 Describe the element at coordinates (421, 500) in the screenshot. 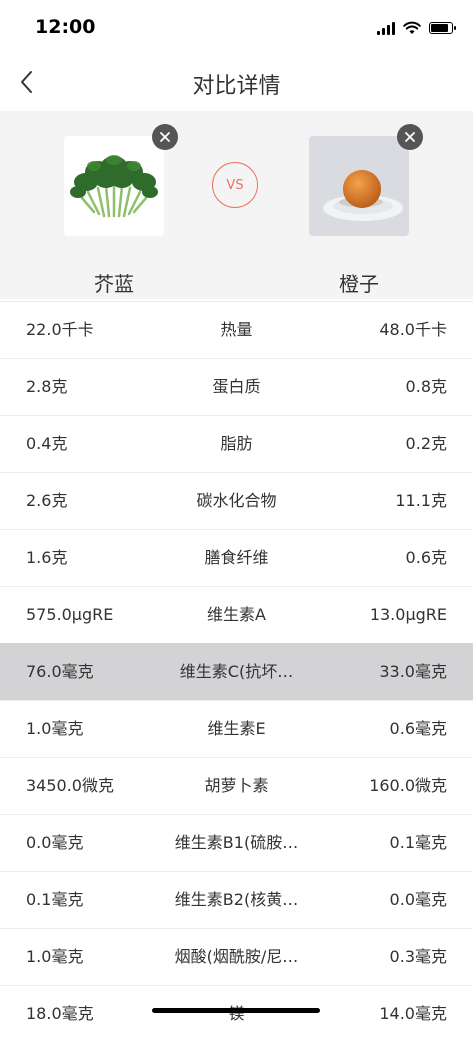

I see `right-value: 11.1克` at that location.